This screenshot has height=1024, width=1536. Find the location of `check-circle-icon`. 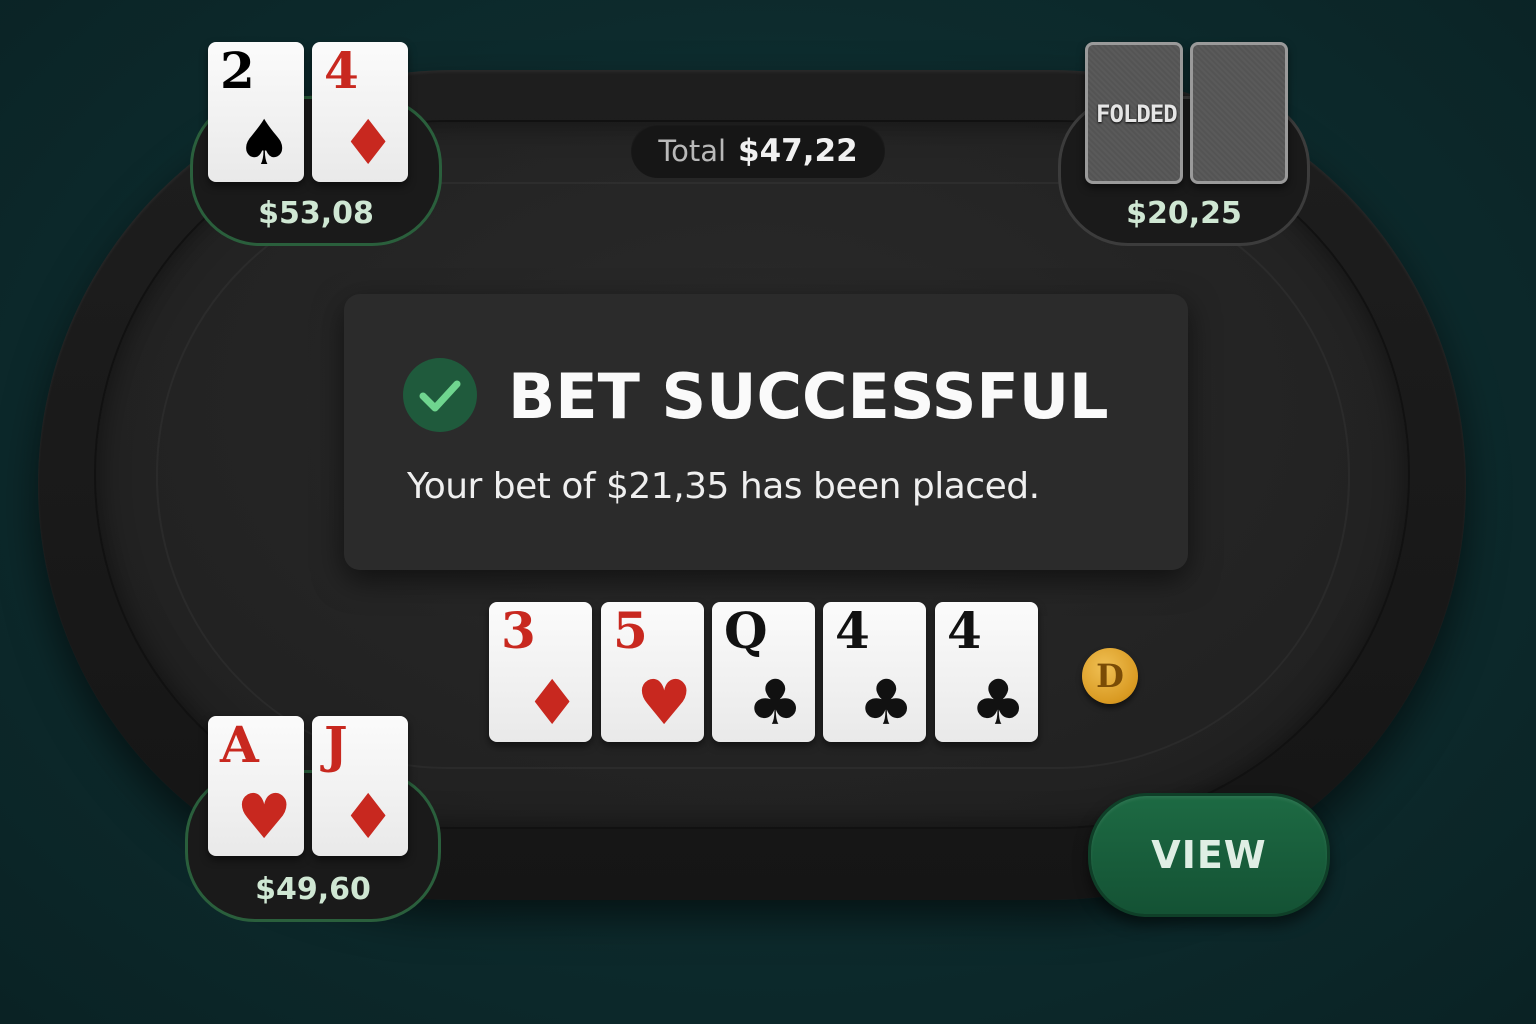

check-circle-icon is located at coordinates (440, 395).